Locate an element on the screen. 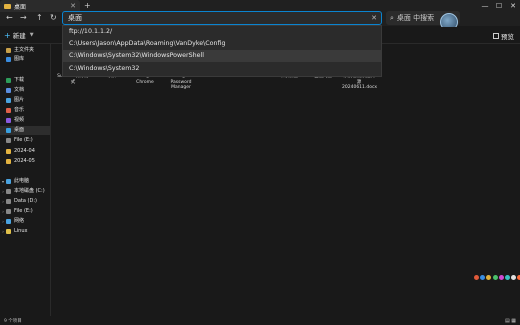  sidebar-item-data-d: › Data (D:) is located at coordinates (25, 201).